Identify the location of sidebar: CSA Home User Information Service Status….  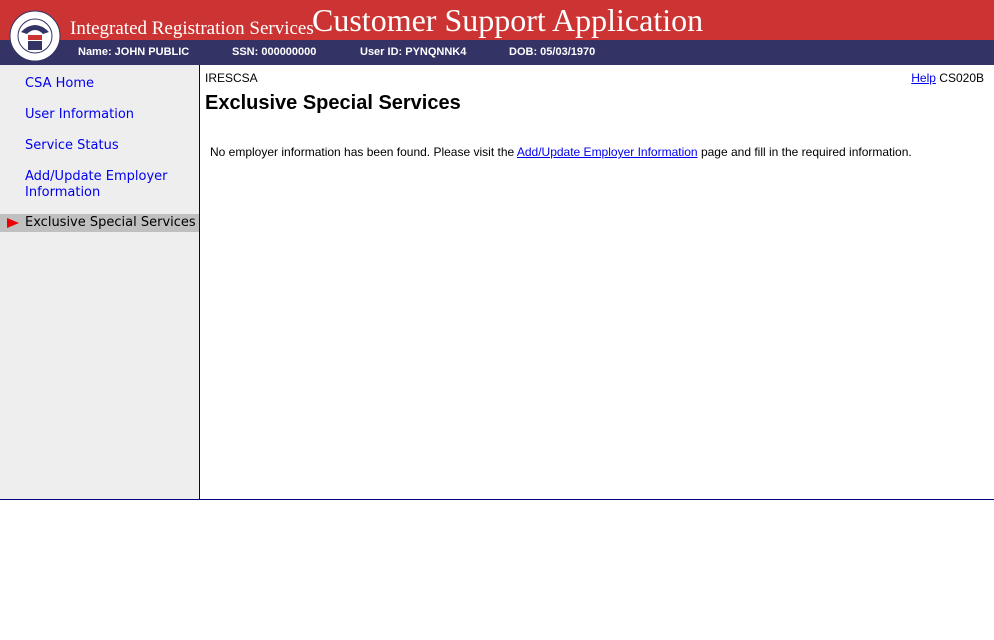
(100, 282).